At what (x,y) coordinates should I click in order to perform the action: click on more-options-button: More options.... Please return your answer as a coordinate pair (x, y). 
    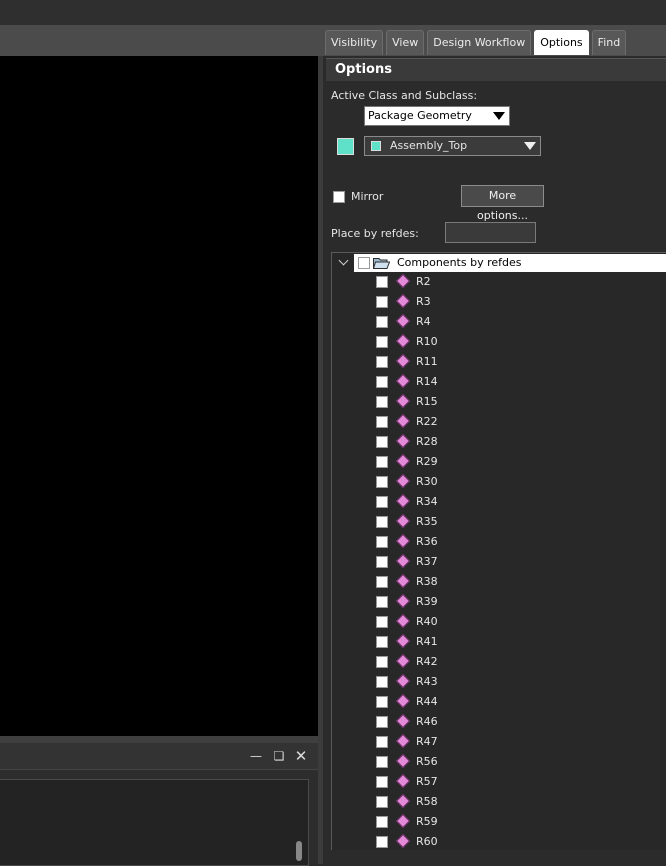
    Looking at the image, I should click on (502, 203).